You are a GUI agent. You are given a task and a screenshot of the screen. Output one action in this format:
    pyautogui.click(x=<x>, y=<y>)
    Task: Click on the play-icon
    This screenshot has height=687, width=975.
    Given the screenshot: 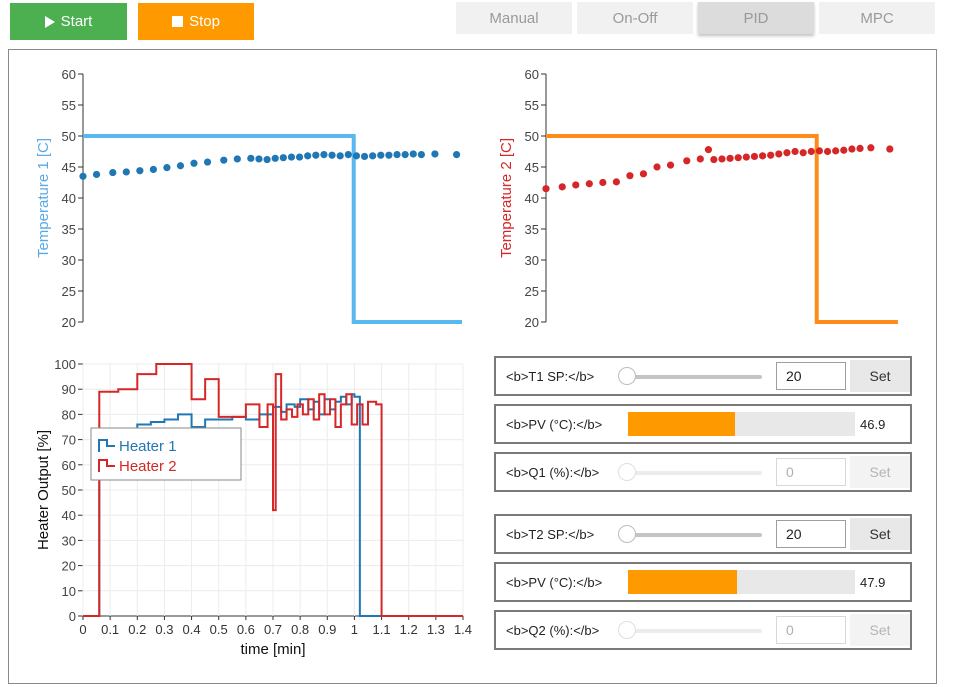 What is the action you would take?
    pyautogui.click(x=49, y=21)
    